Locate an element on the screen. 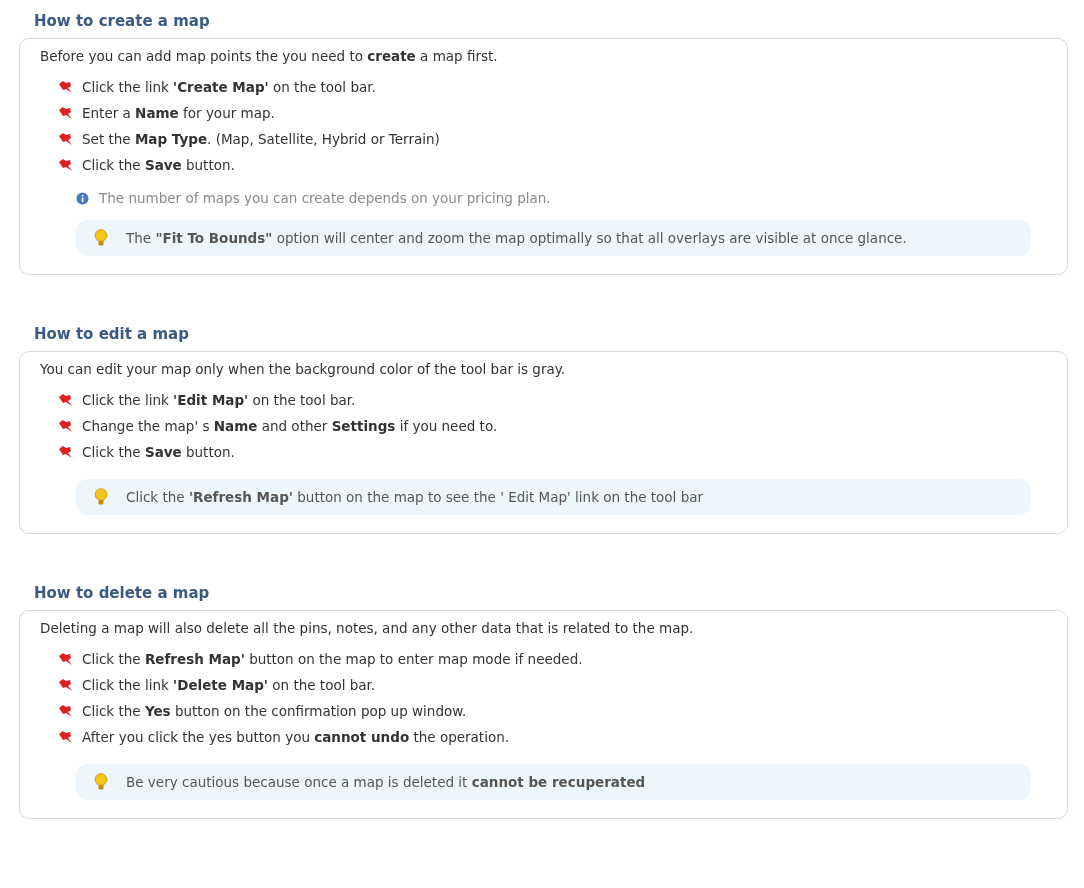 The height and width of the screenshot is (888, 1084). step-text: Click the Yes button on the confirmation pop up window. is located at coordinates (274, 711).